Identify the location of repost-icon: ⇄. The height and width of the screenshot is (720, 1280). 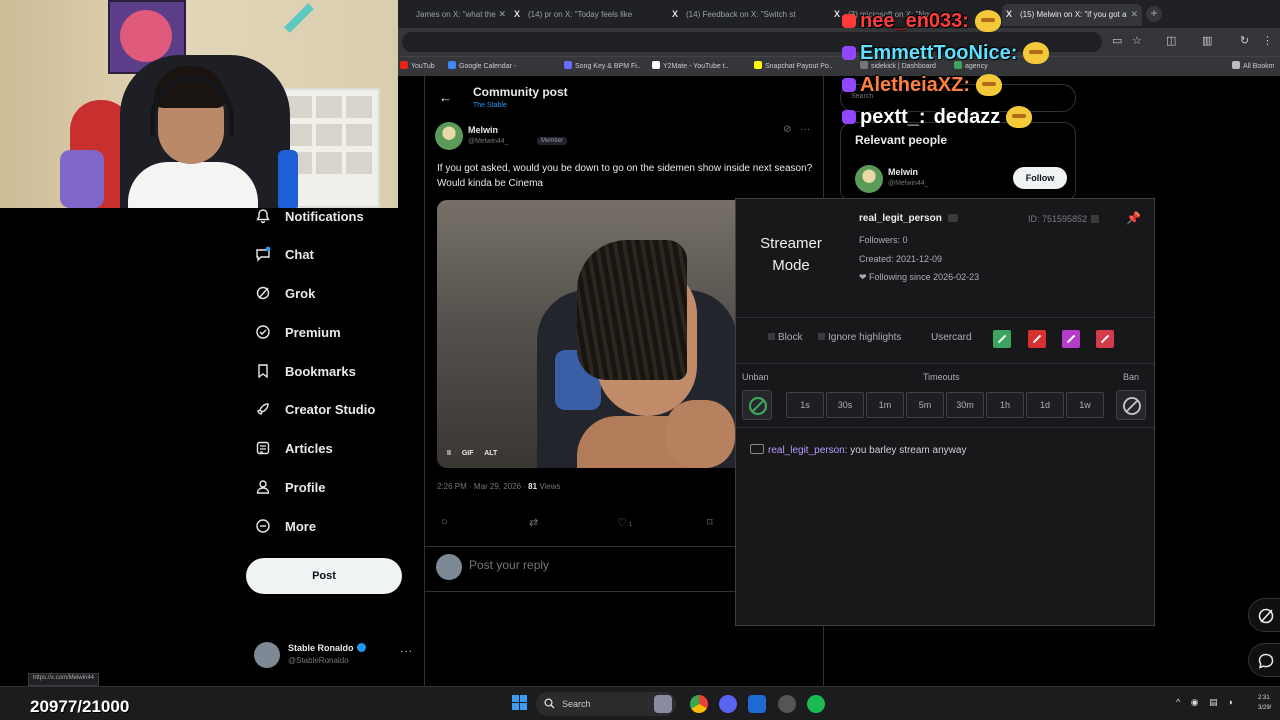
(533, 522).